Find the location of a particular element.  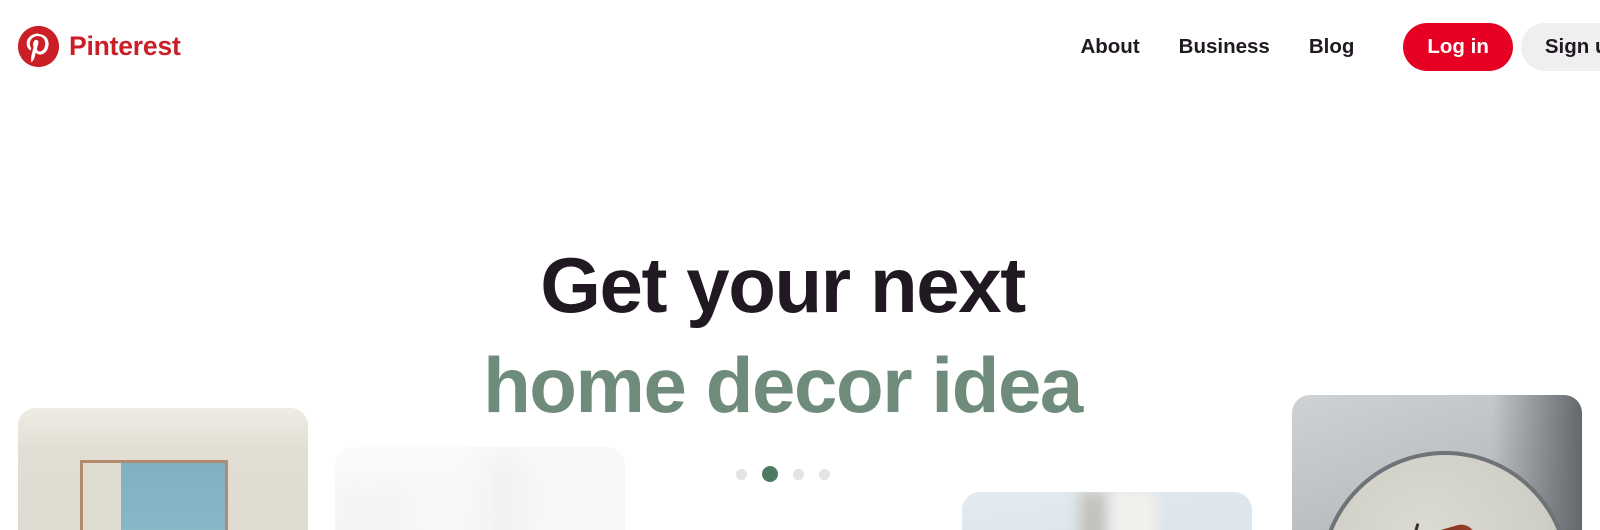

brand-wordmark: Pinterest is located at coordinates (125, 46).